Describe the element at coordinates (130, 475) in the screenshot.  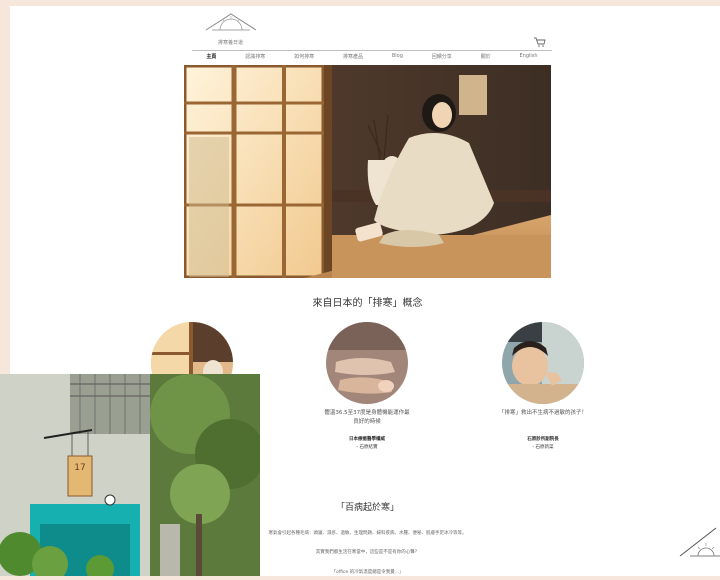
I see `storefront-photo: 17` at that location.